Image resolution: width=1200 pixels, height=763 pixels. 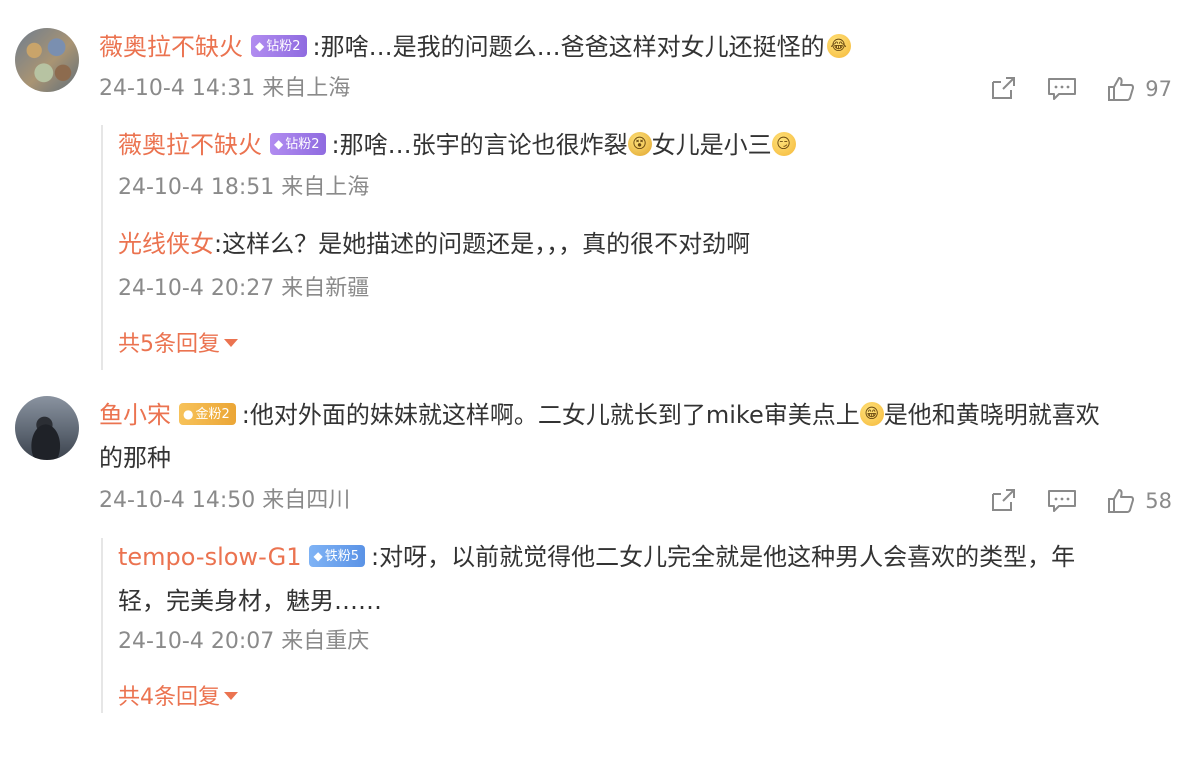 What do you see at coordinates (166, 244) in the screenshot?
I see `username-link: 光线侠女` at bounding box center [166, 244].